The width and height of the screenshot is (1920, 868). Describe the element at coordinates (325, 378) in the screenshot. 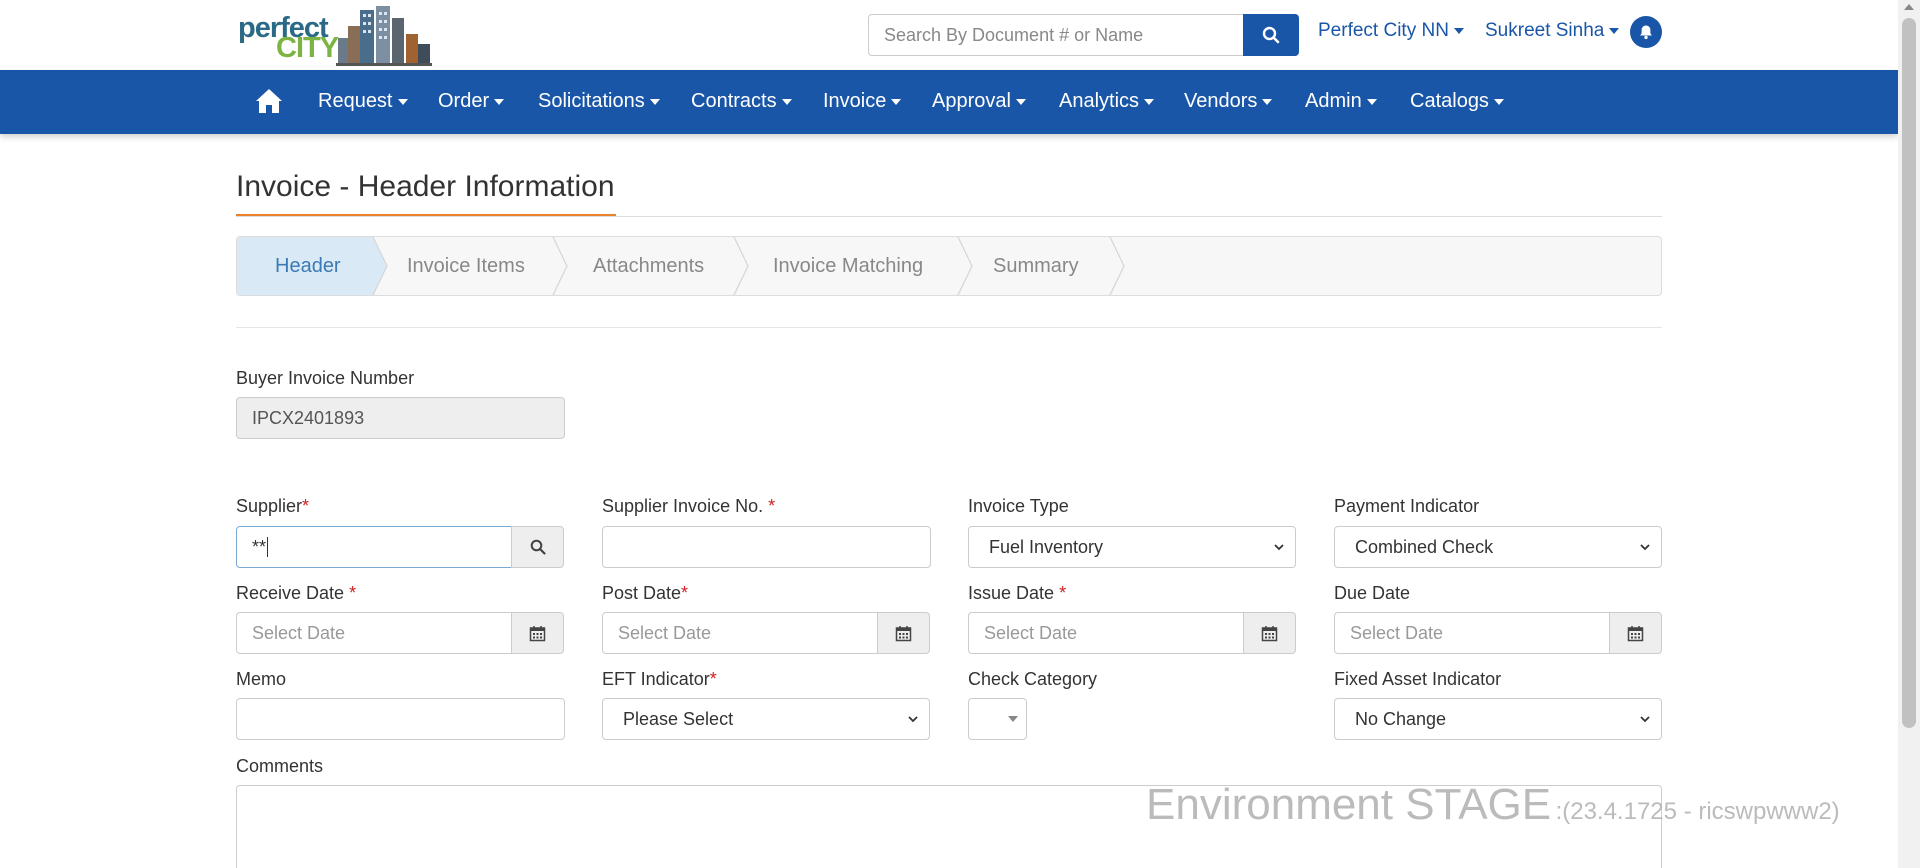

I see `buyer-invoice-number-label: Buyer Invoice Number` at that location.